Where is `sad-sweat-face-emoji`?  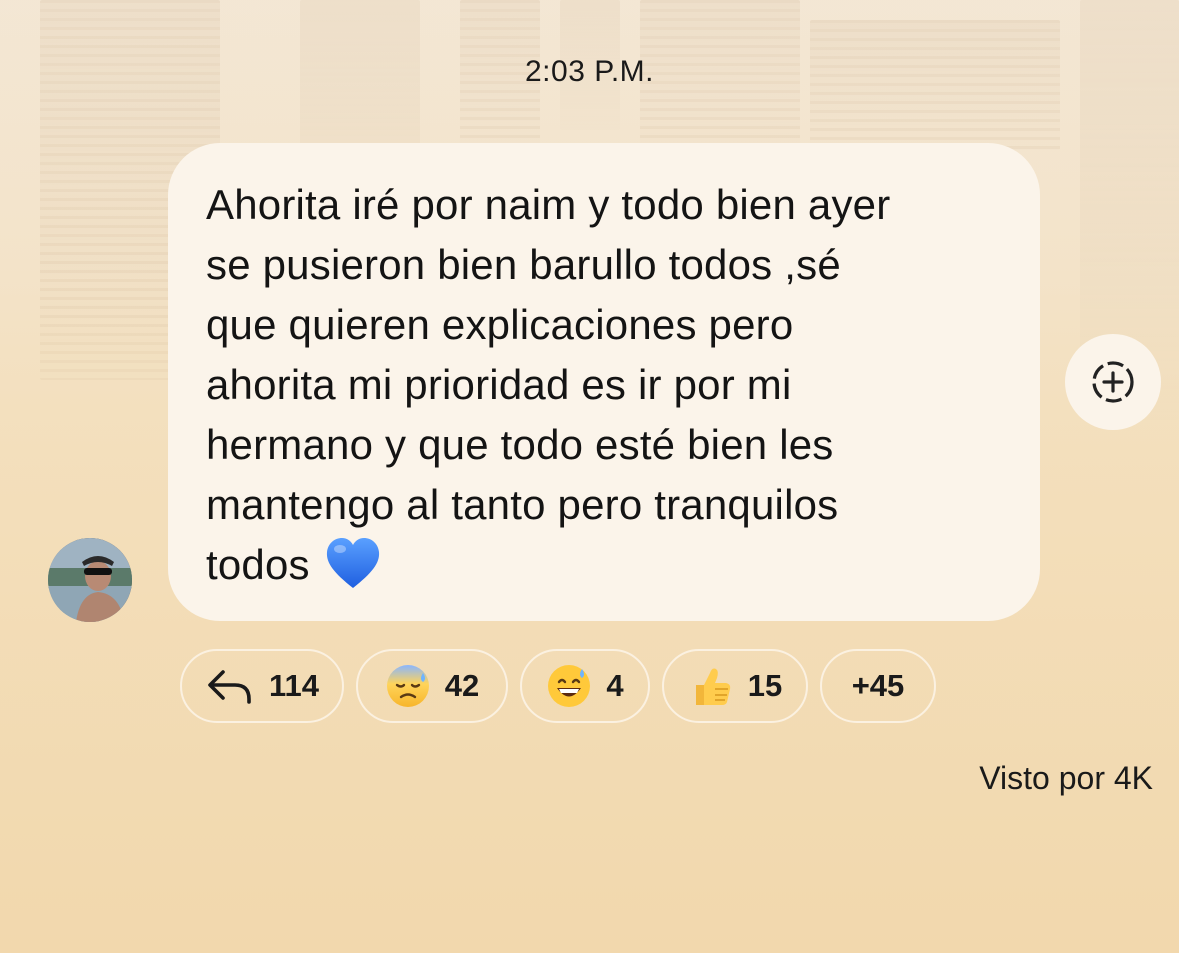 sad-sweat-face-emoji is located at coordinates (408, 686).